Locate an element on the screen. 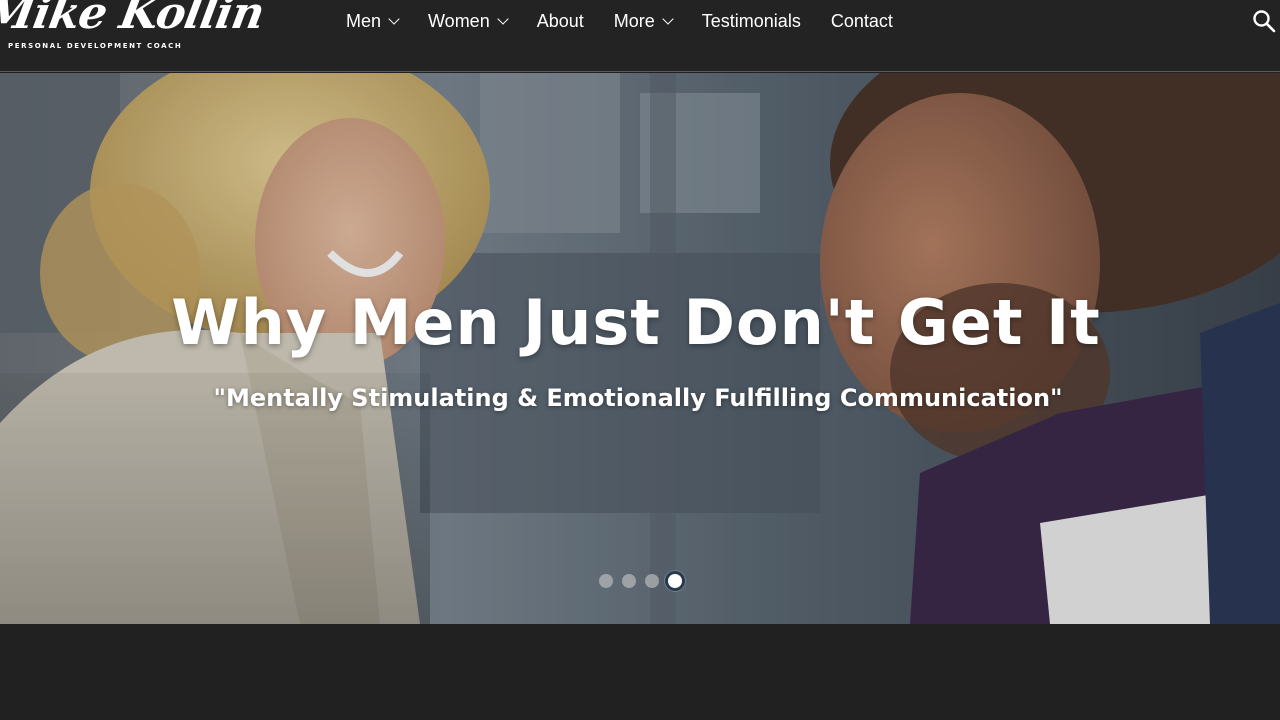 This screenshot has height=720, width=1280. nav-item-testimonials: Testimonials is located at coordinates (751, 21).